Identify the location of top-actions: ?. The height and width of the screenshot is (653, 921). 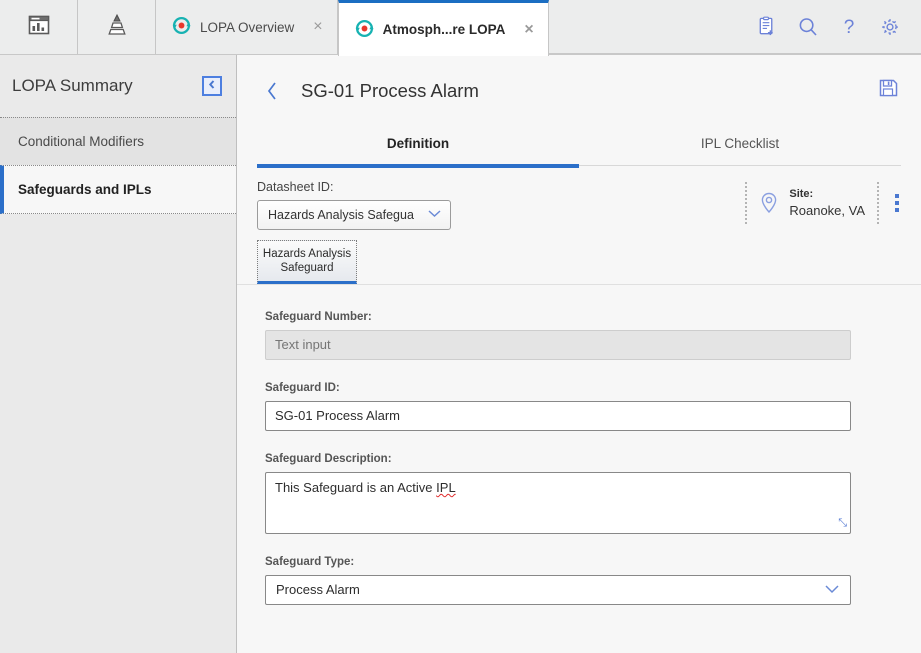
(833, 27).